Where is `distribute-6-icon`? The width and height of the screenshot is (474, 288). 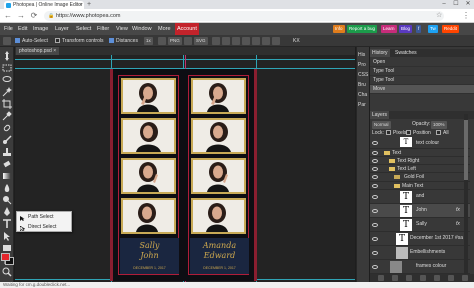 distribute-6-icon is located at coordinates (266, 41).